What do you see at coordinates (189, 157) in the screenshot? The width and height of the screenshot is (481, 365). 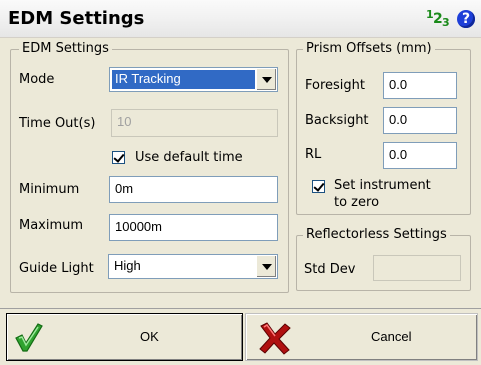 I see `use-default-time-label: Use default time` at bounding box center [189, 157].